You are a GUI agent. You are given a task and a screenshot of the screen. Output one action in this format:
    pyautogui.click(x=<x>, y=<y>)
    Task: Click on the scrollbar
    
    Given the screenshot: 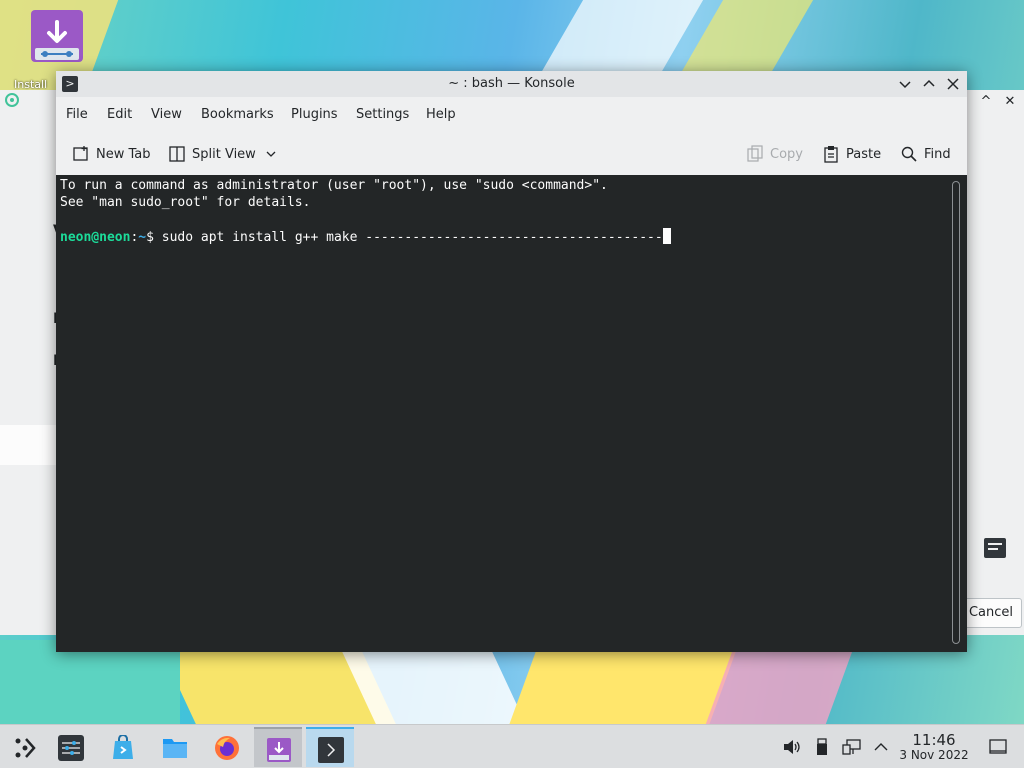 What is the action you would take?
    pyautogui.click(x=956, y=412)
    